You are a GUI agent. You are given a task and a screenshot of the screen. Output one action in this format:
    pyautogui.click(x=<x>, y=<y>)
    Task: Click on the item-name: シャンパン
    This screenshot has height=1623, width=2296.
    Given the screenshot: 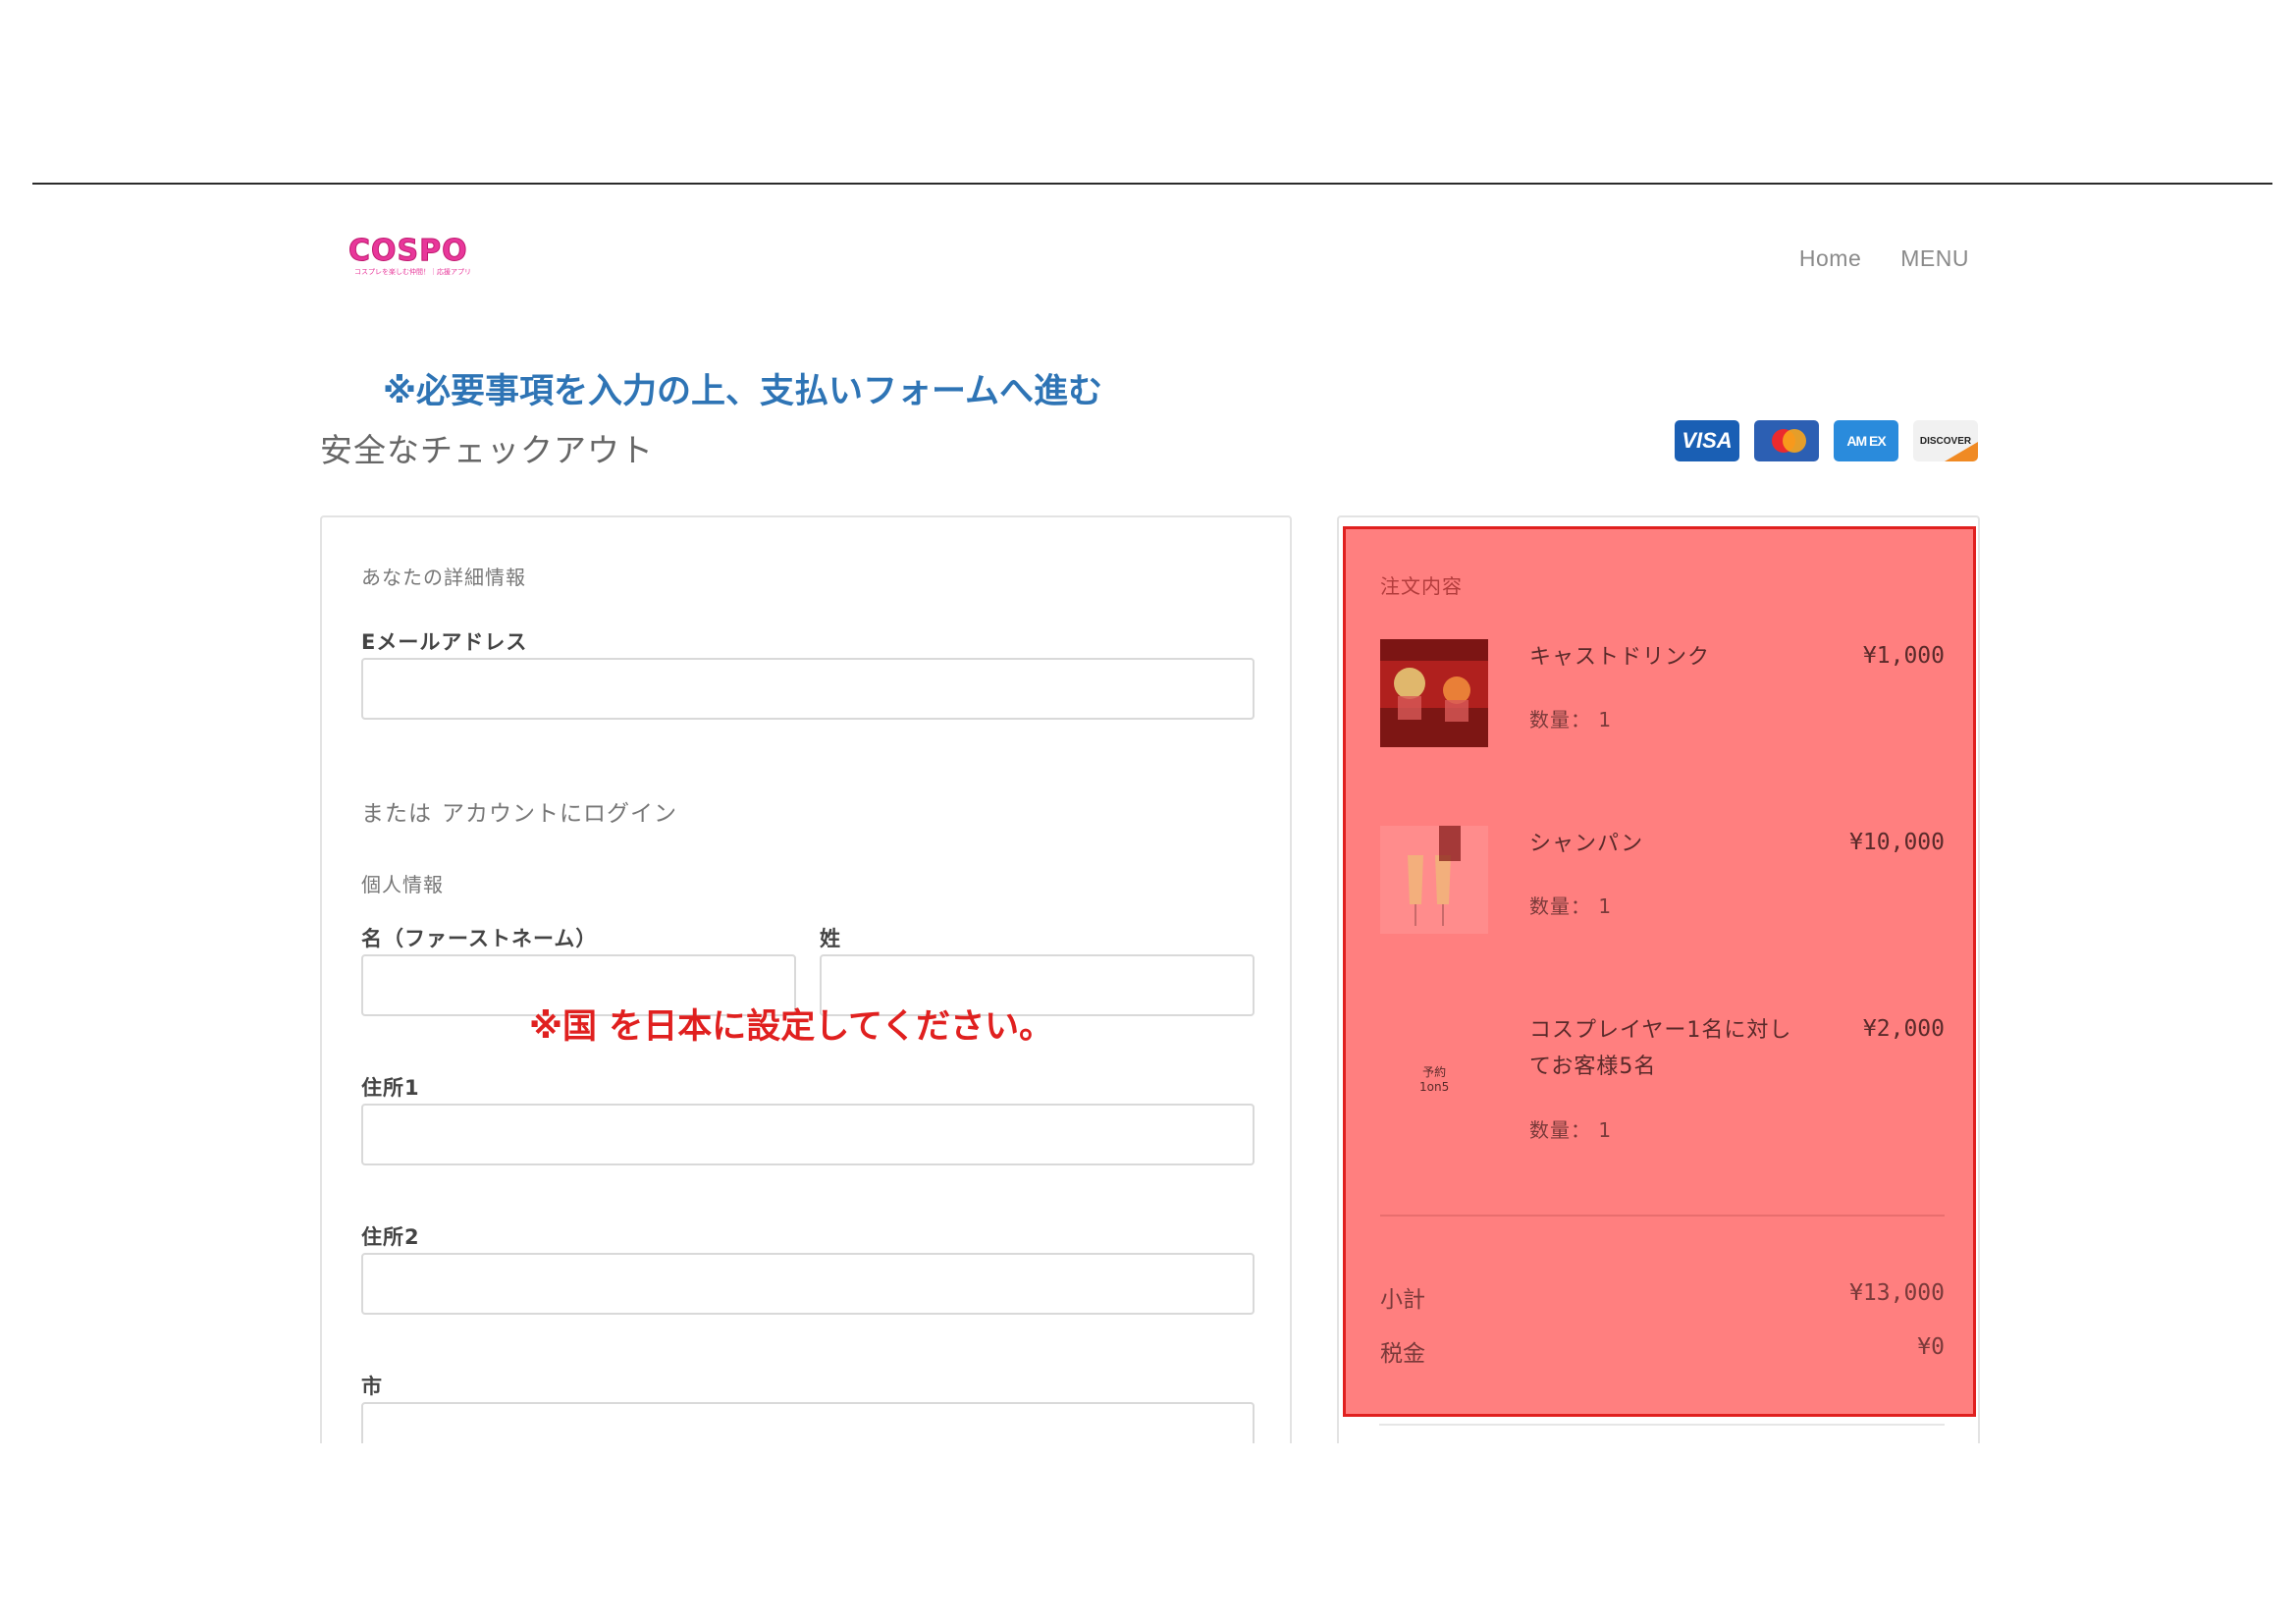 What is the action you would take?
    pyautogui.click(x=1587, y=844)
    